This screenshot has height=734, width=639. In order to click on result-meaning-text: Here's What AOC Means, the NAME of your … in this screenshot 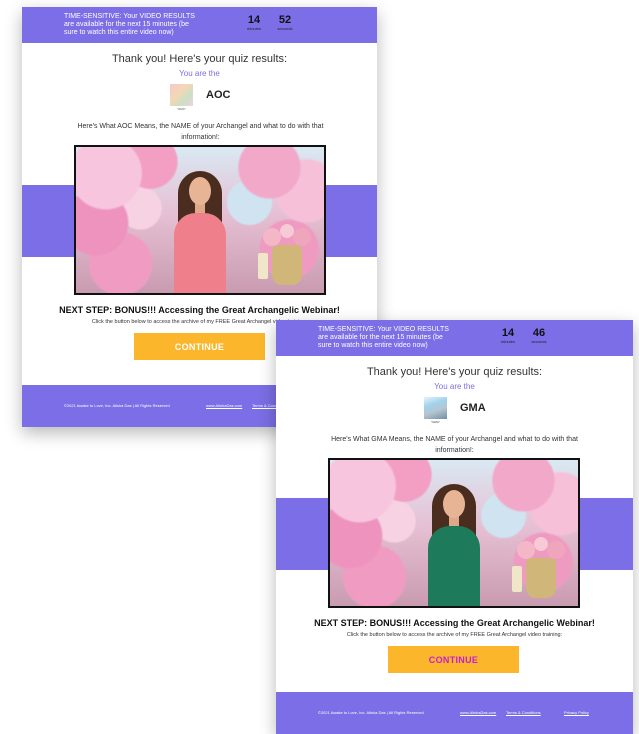, I will do `click(200, 132)`.